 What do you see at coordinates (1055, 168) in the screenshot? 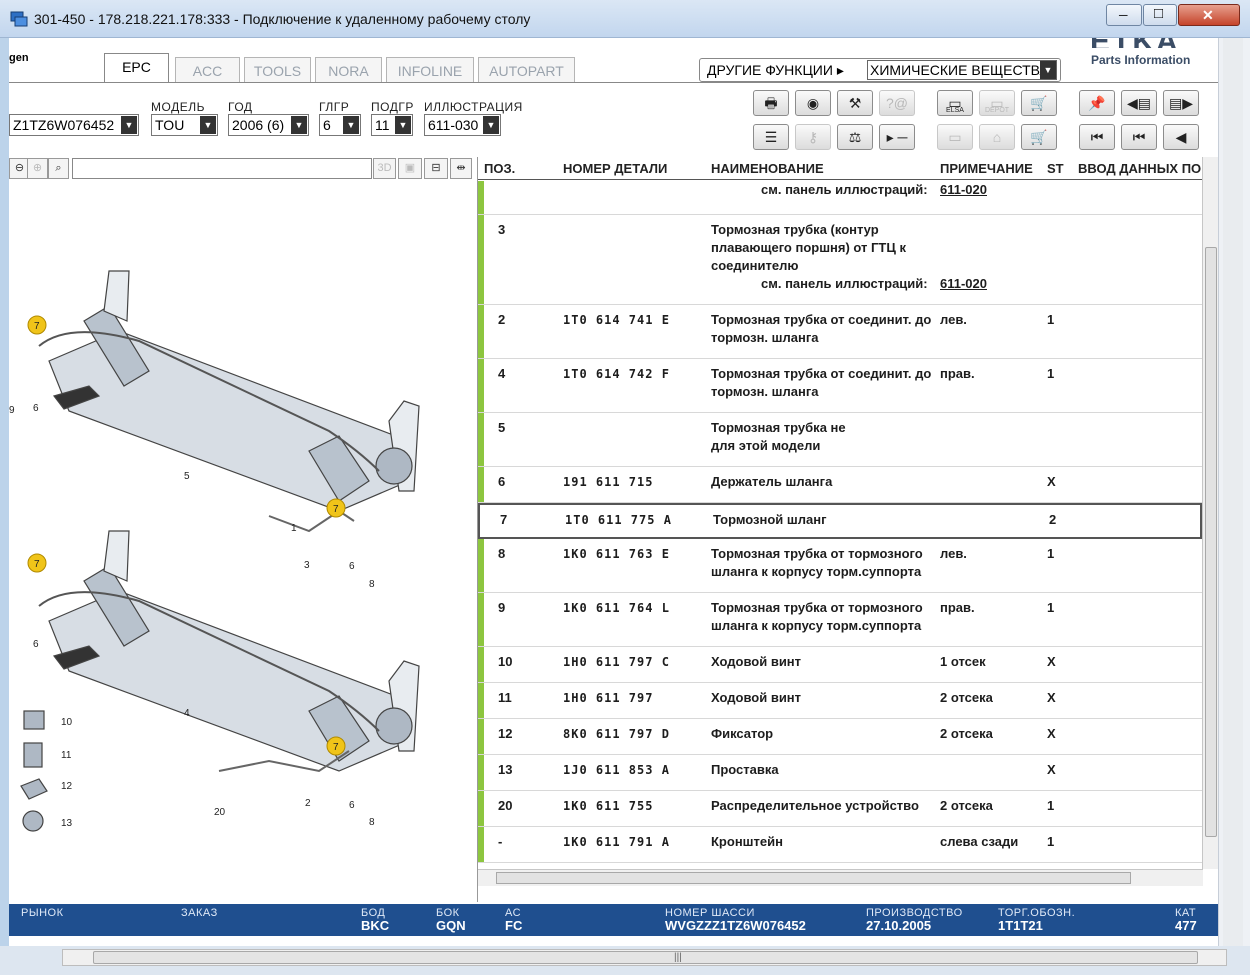
I see `col-st: ST` at bounding box center [1055, 168].